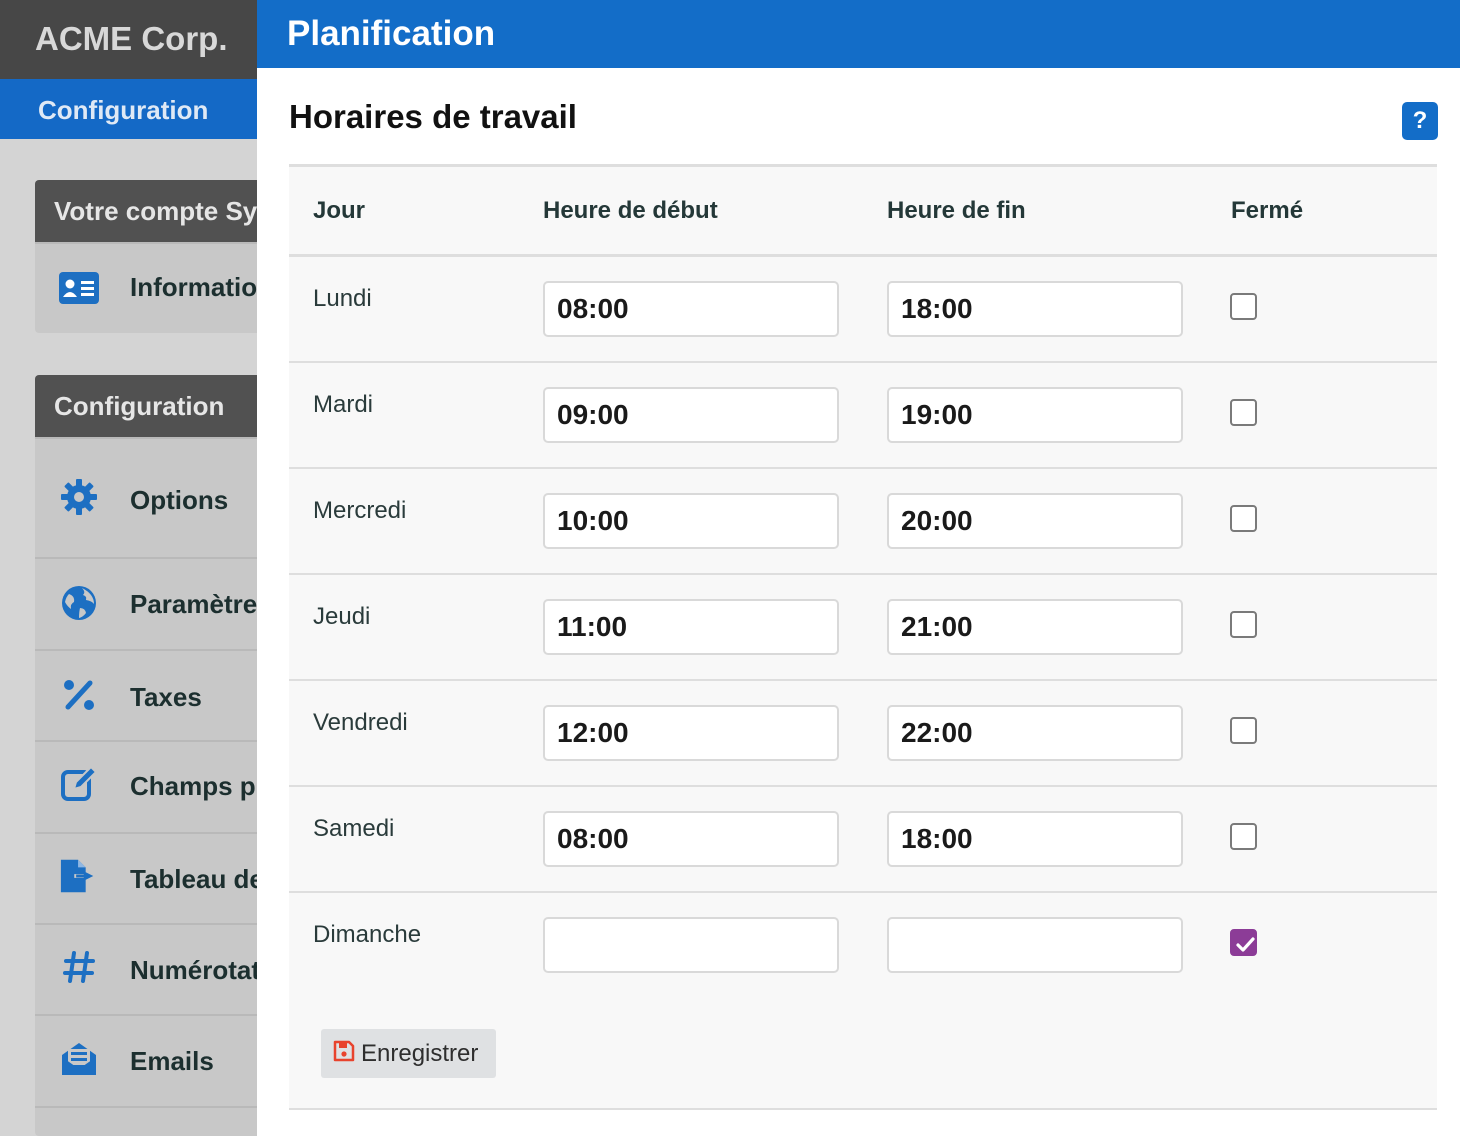 This screenshot has width=1460, height=1136. I want to click on sidebar-item-taxes: Taxes, so click(146, 694).